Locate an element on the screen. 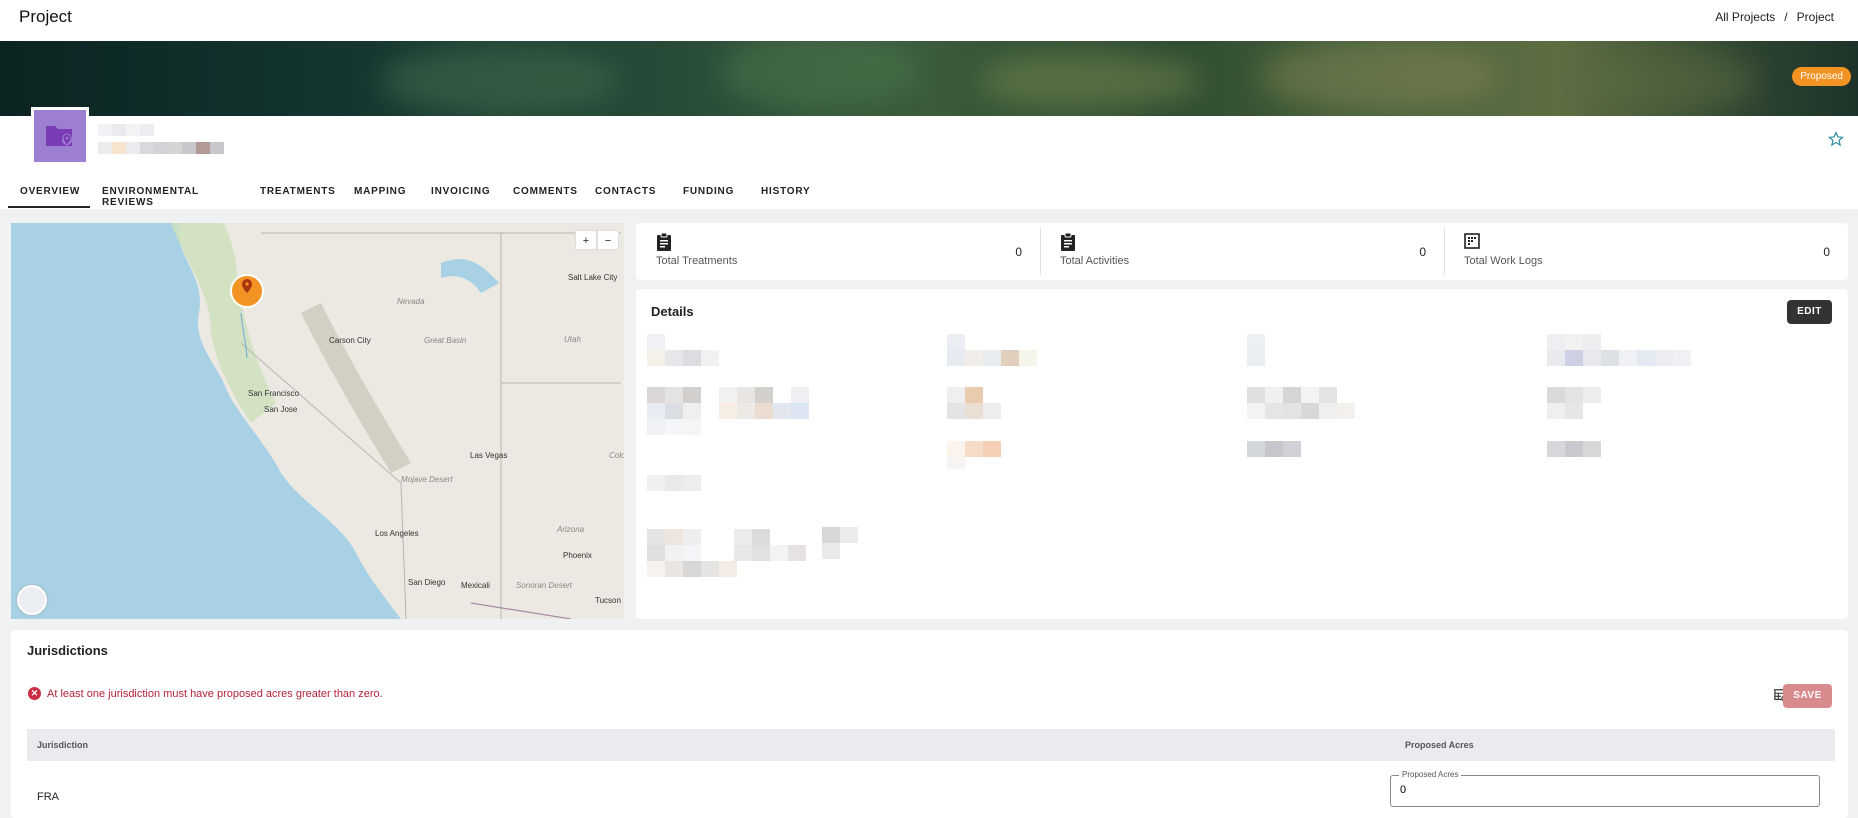  tab-environmental-reviews: Environmental Reviews is located at coordinates (169, 195).